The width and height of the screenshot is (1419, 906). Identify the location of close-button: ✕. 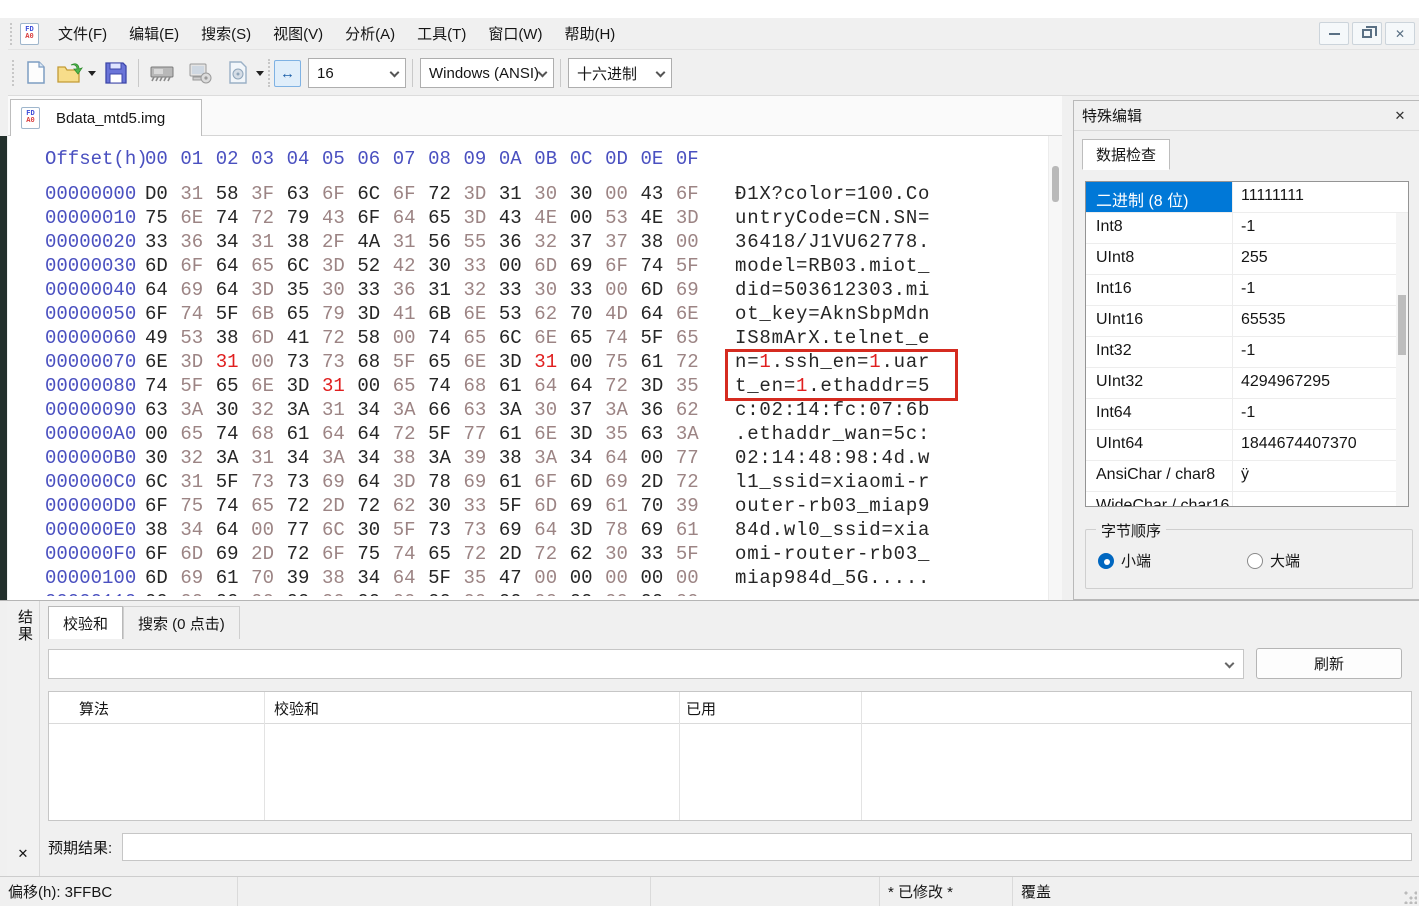
(1400, 33).